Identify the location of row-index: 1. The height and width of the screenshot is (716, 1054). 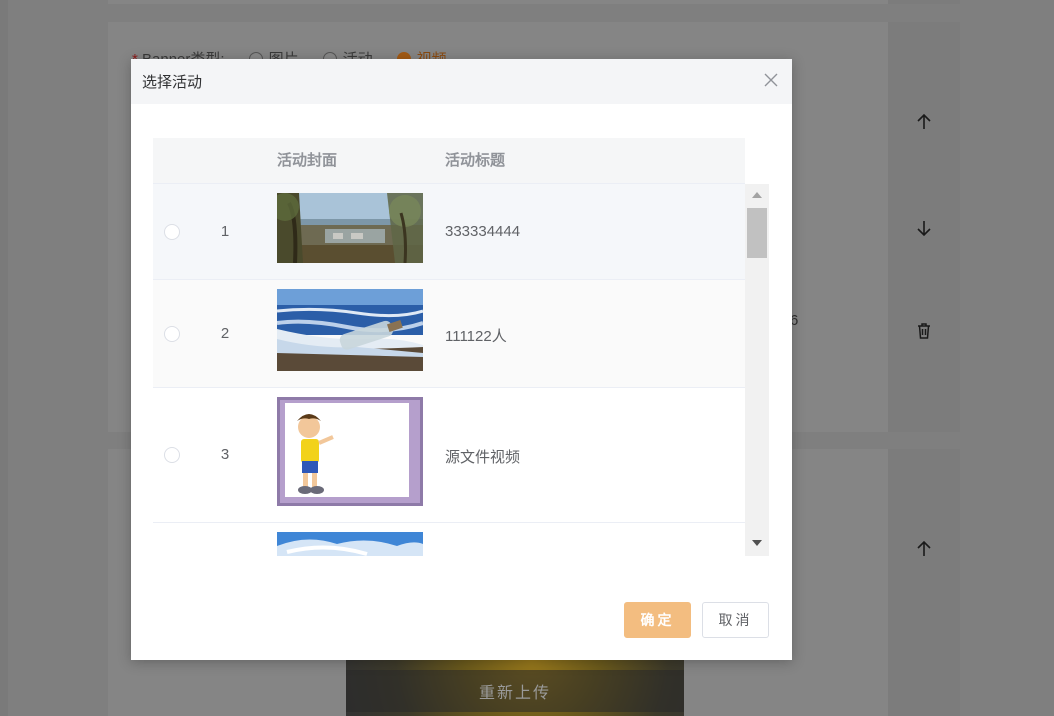
(225, 231).